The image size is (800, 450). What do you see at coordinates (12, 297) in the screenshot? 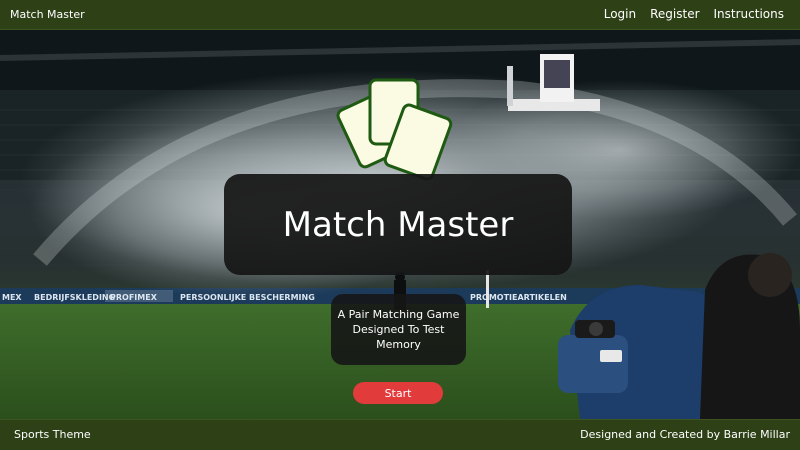
I see `svg-text: MEX` at bounding box center [12, 297].